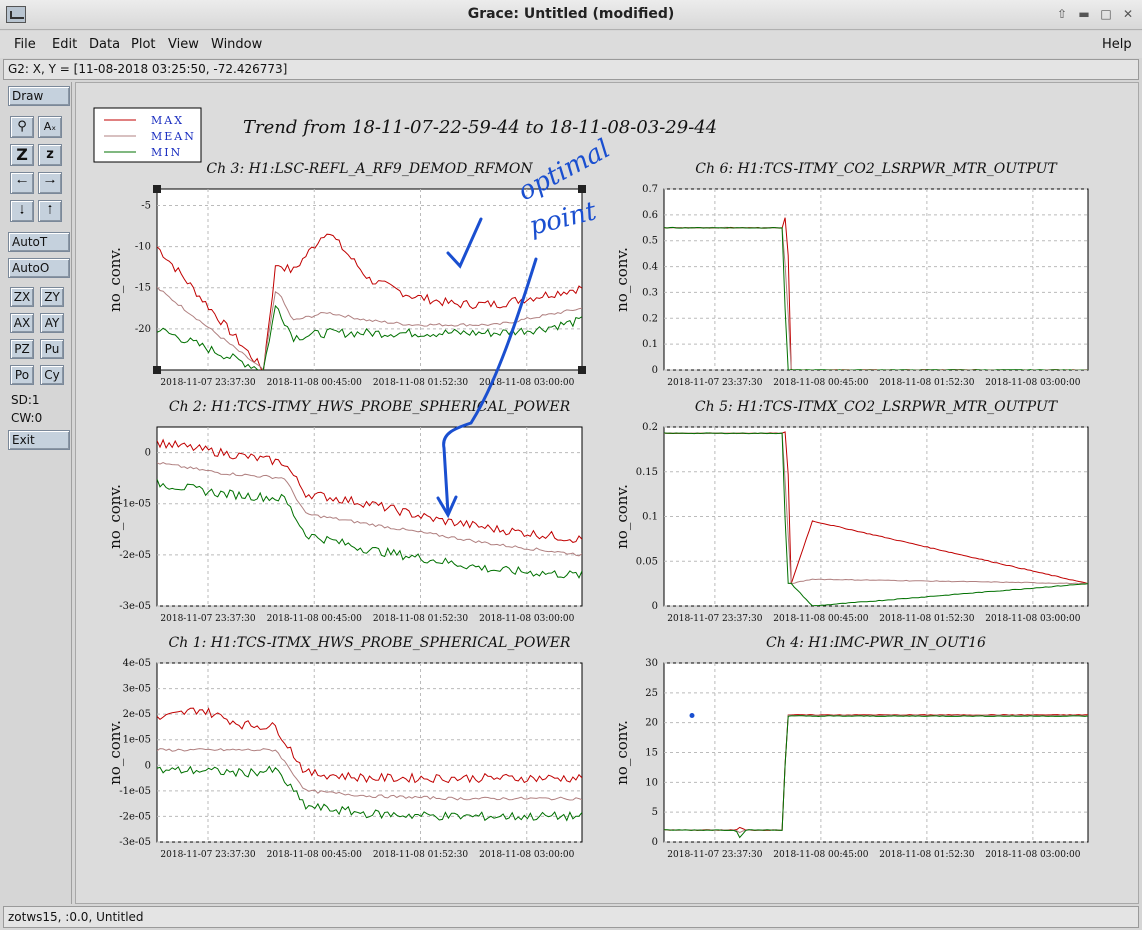 This screenshot has width=1142, height=930. I want to click on y-tick-label: 3e-05, so click(137, 689).